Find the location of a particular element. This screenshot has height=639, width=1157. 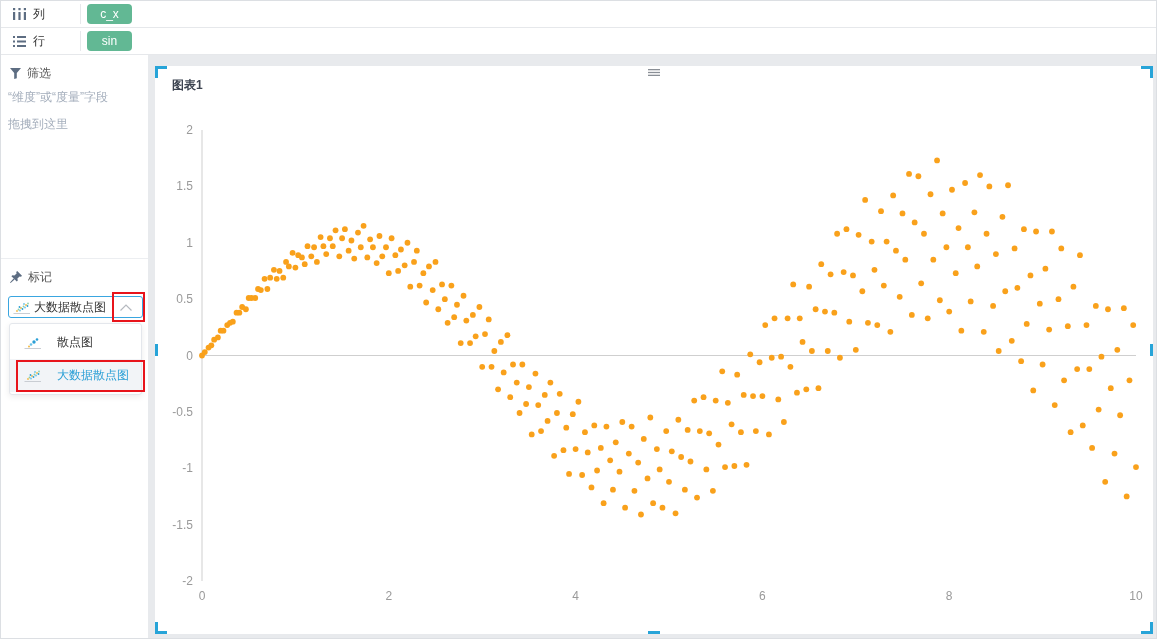

field-pill: sin is located at coordinates (109, 41).